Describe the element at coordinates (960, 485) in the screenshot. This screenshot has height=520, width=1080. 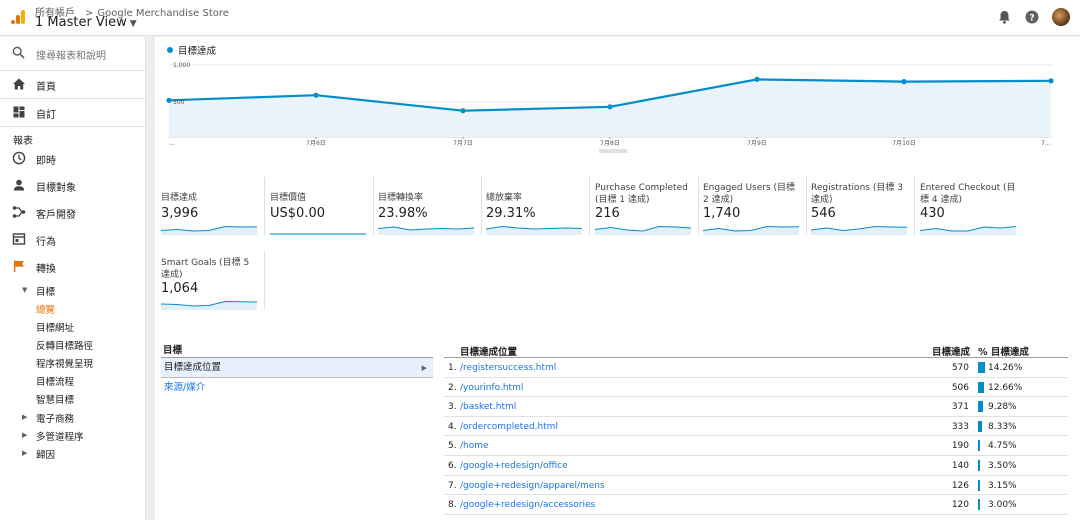
I see `row-value: 126` at that location.